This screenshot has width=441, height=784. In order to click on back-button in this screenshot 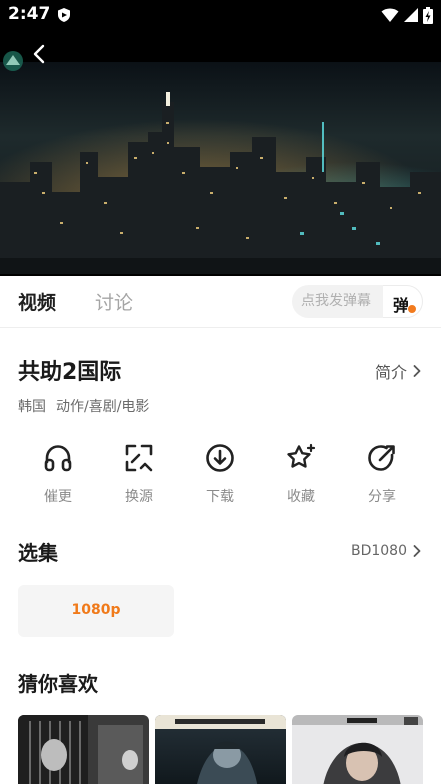, I will do `click(40, 54)`.